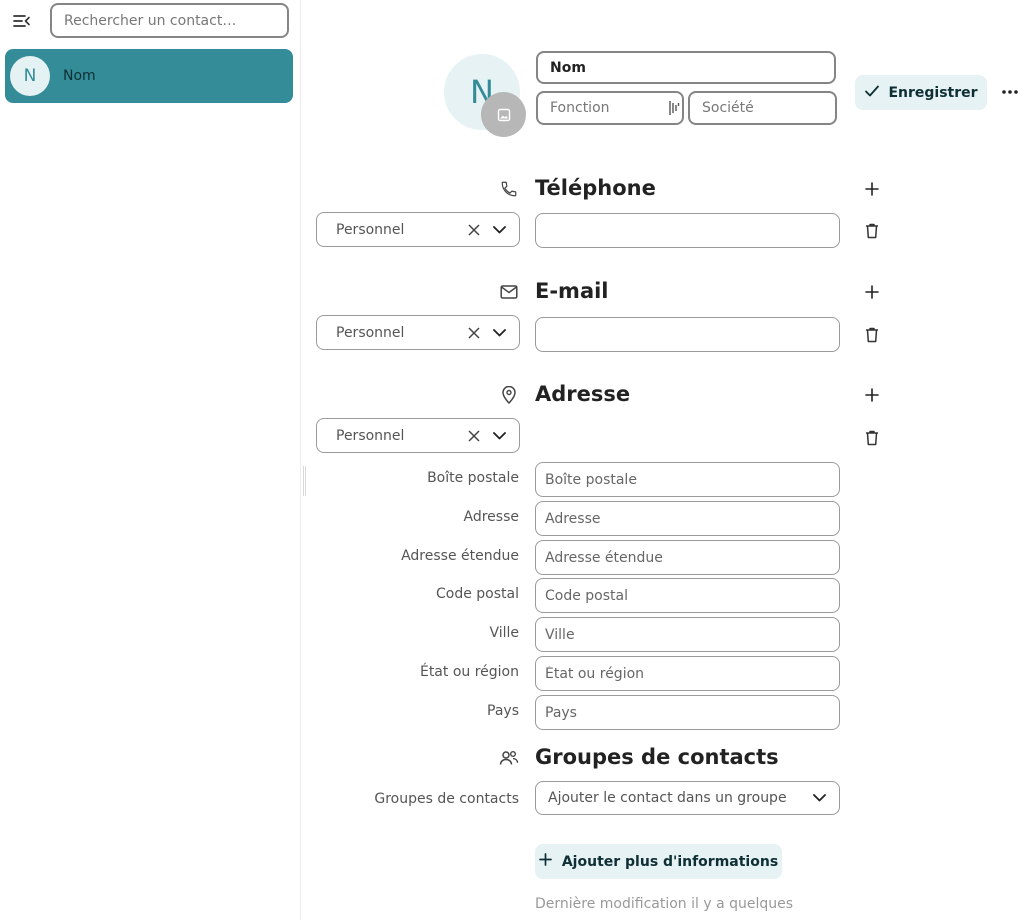  I want to click on street-label: Adresse, so click(491, 517).